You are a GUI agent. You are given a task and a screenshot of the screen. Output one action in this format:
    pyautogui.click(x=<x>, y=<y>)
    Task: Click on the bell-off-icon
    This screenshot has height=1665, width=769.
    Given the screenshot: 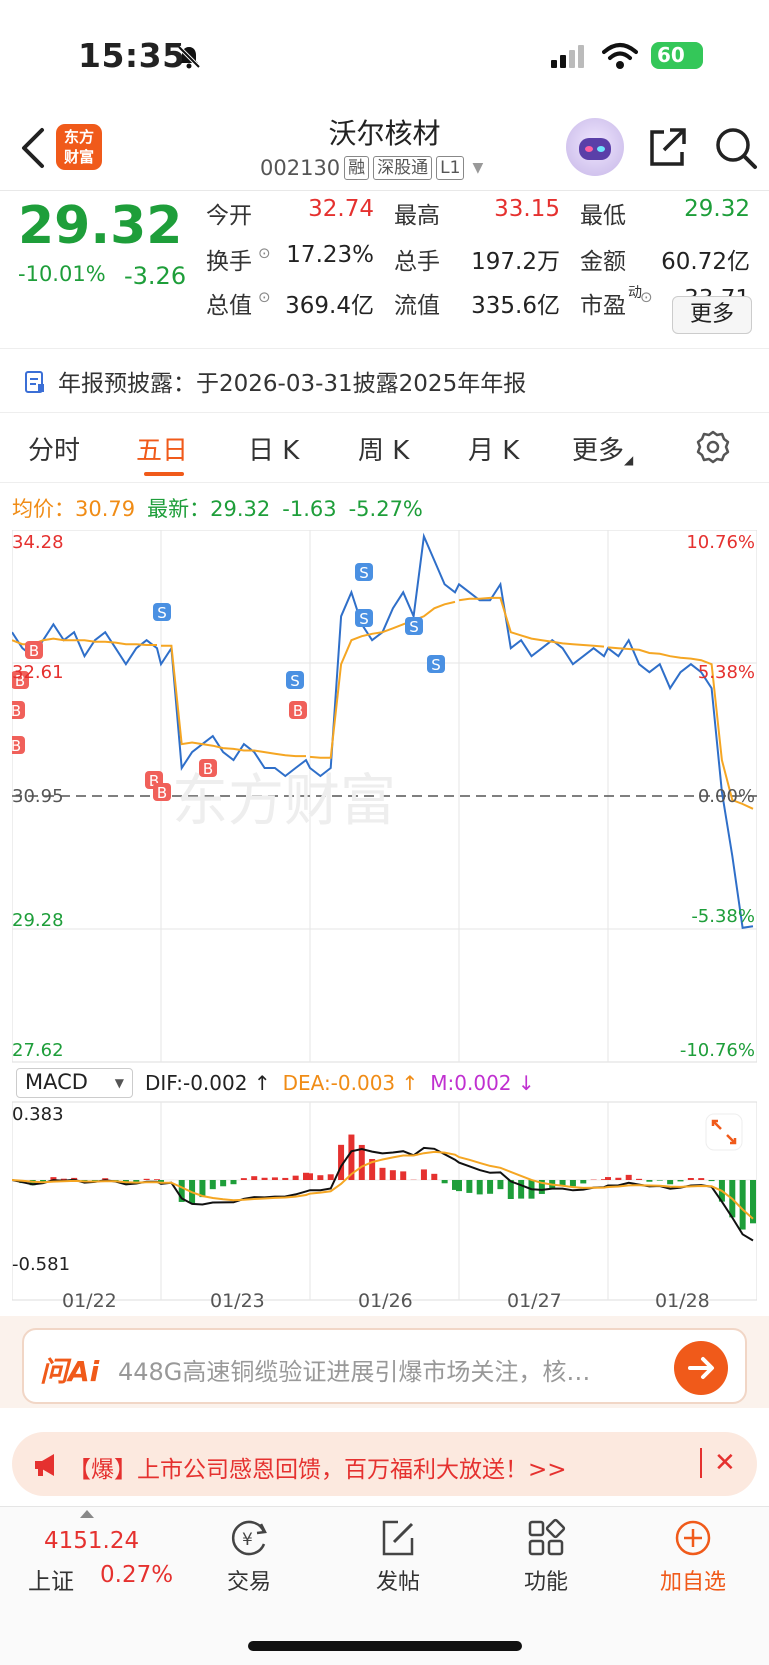 What is the action you would take?
    pyautogui.click(x=189, y=57)
    